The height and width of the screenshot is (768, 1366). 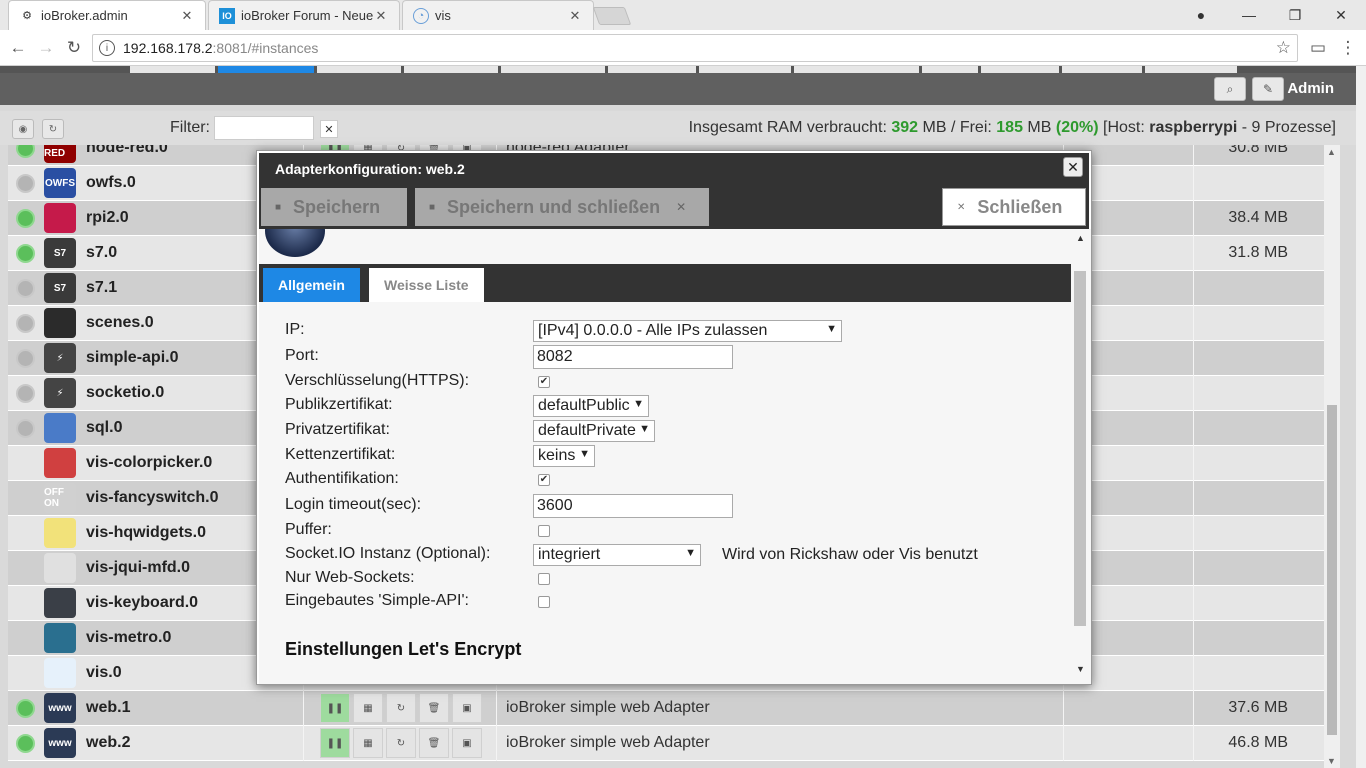 I want to click on restore-icon: ❐, so click(x=1295, y=15).